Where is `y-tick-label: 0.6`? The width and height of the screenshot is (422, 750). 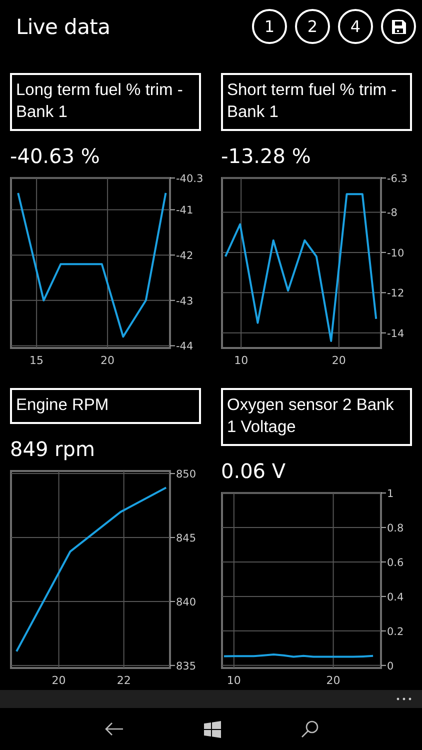 y-tick-label: 0.6 is located at coordinates (395, 562).